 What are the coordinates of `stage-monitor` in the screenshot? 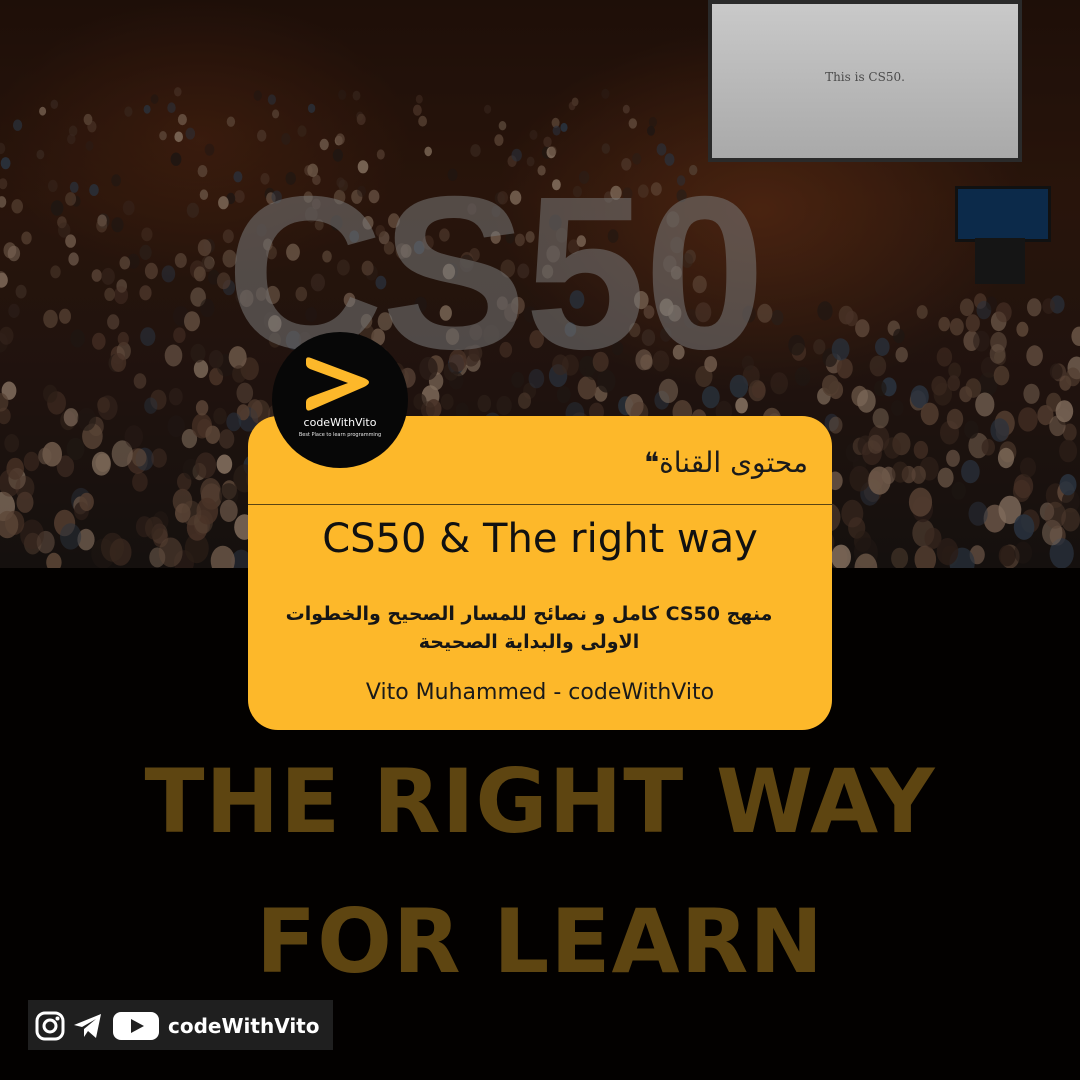 It's located at (1003, 214).